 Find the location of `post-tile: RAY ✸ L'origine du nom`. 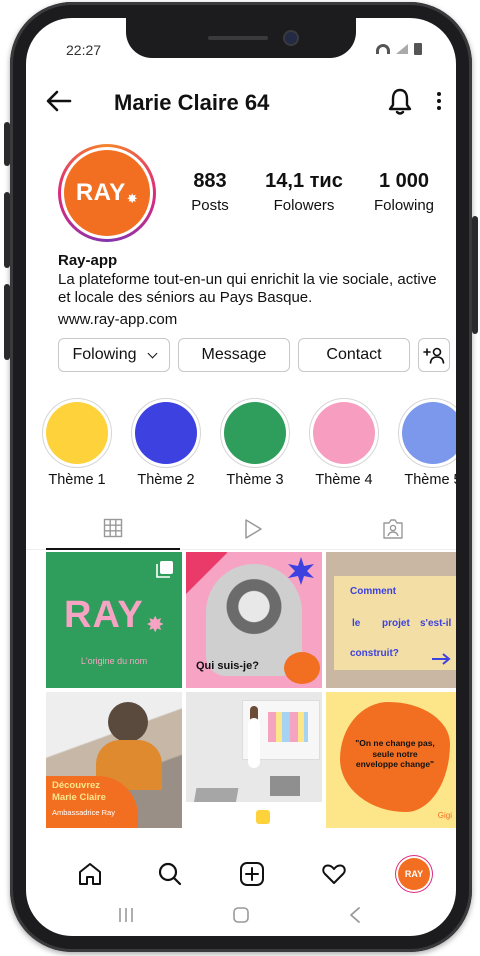

post-tile: RAY ✸ L'origine du nom is located at coordinates (114, 620).